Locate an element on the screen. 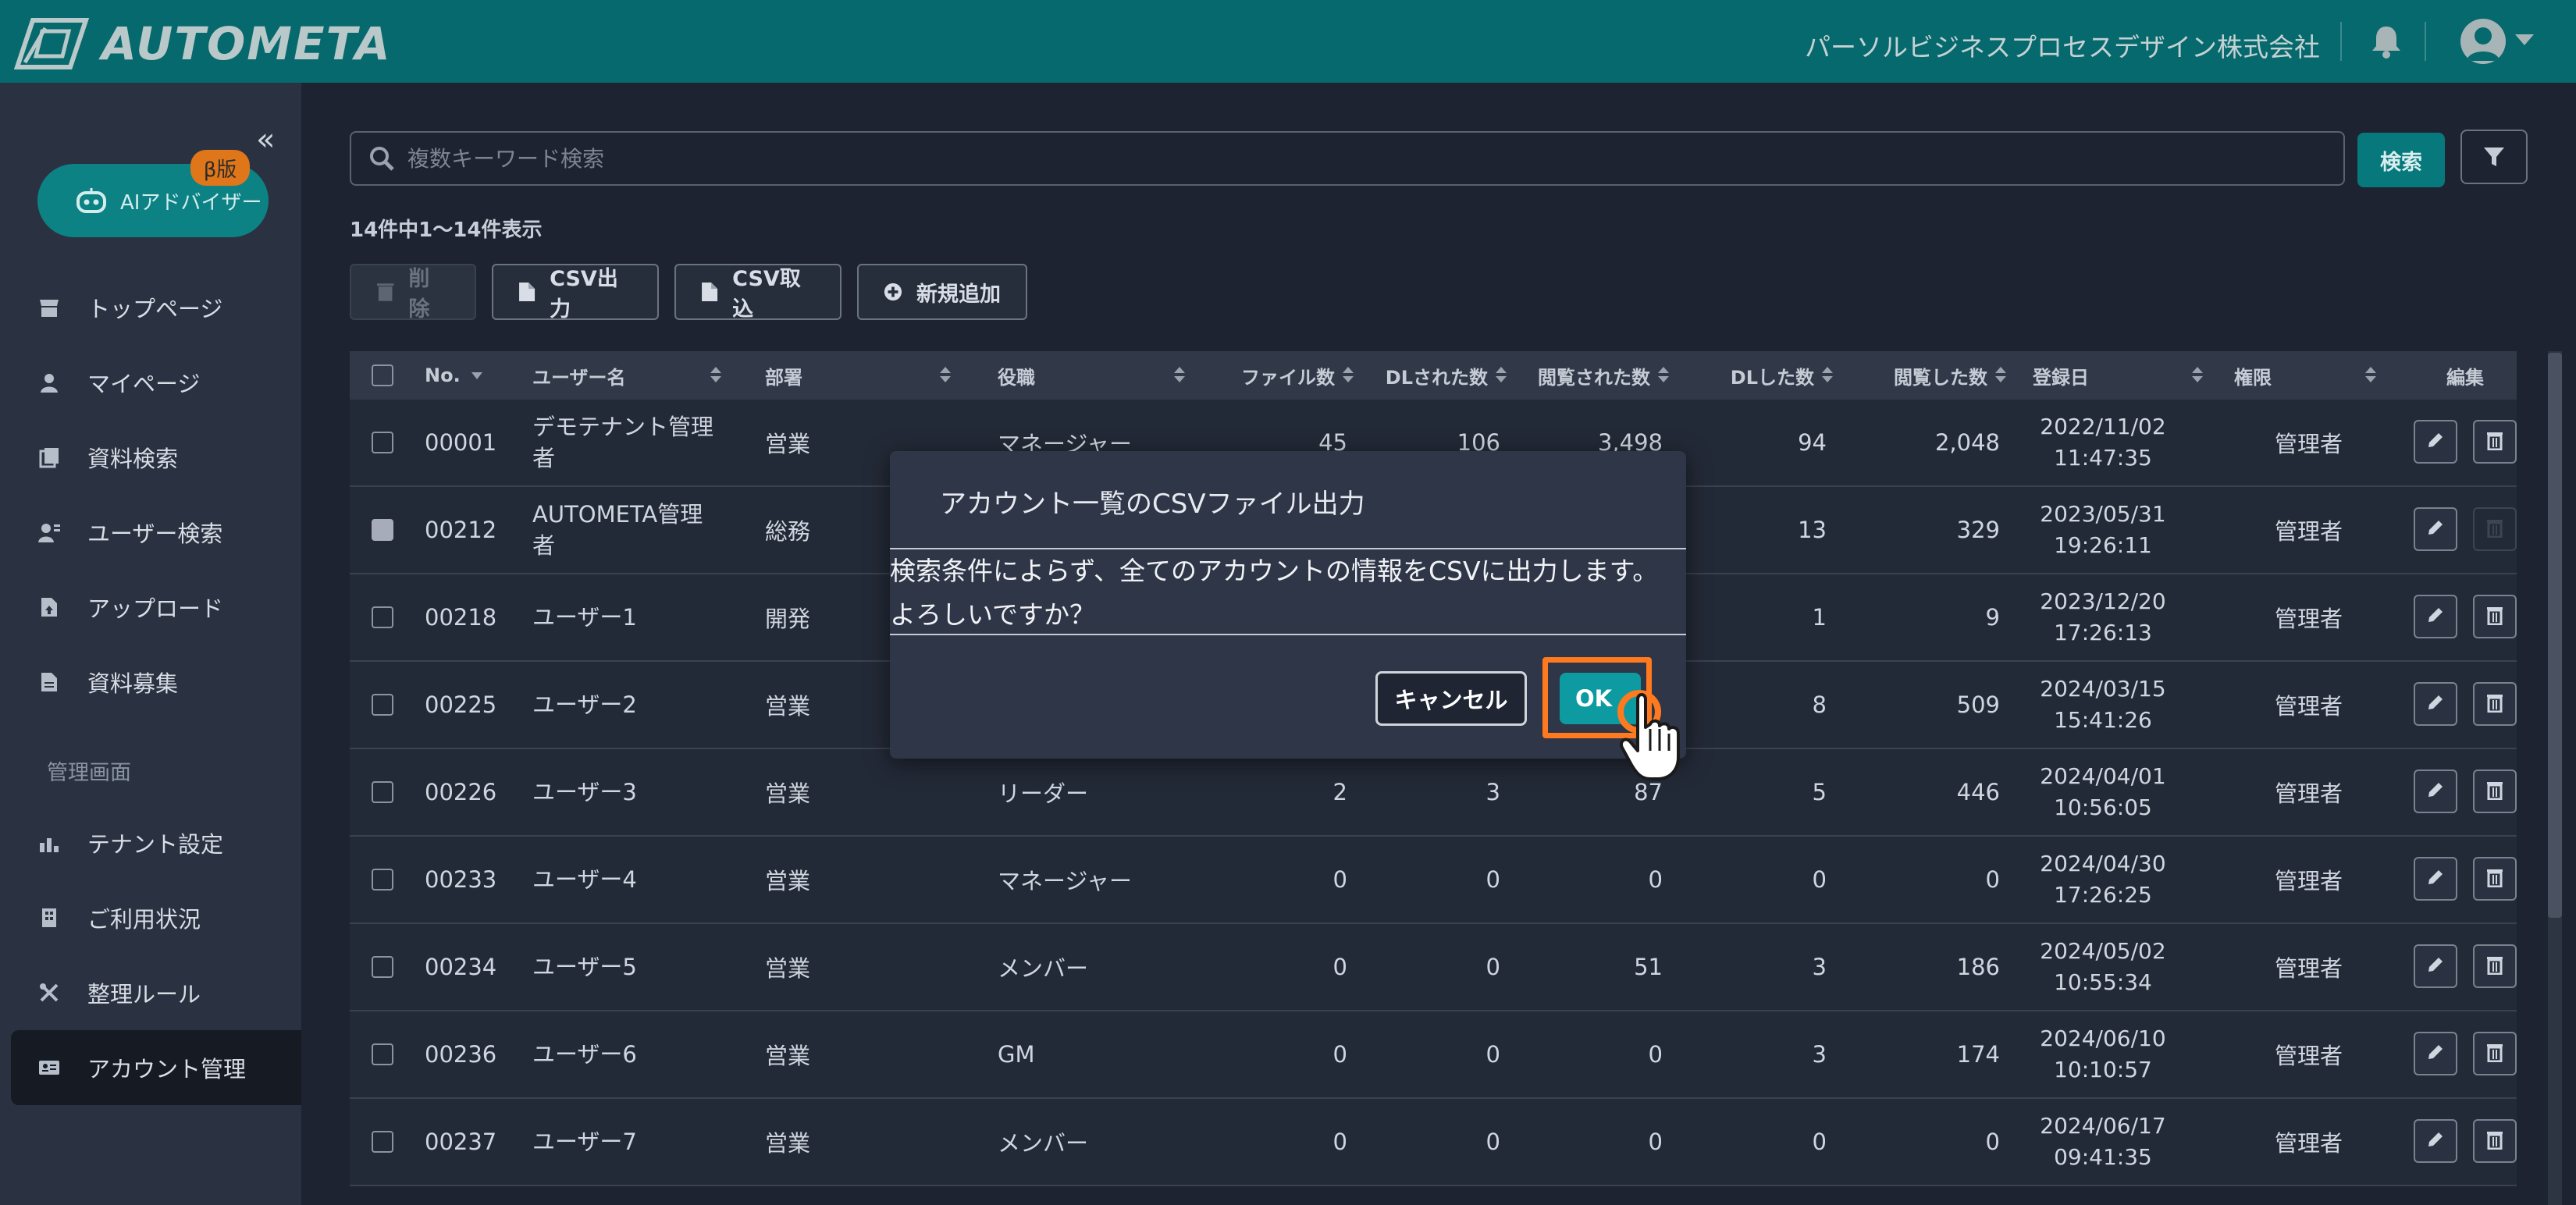 The image size is (2576, 1205). sidebar-item-document-search: 資料検索 is located at coordinates (150, 458).